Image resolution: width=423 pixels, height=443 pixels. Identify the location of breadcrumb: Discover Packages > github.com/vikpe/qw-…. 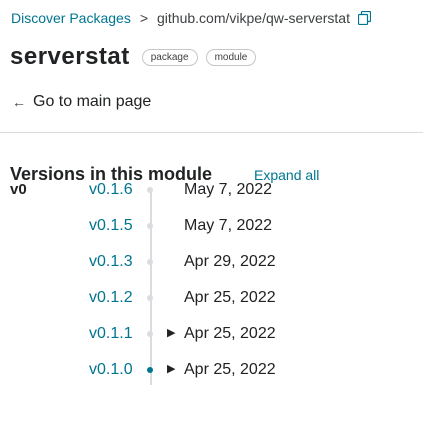
(191, 18).